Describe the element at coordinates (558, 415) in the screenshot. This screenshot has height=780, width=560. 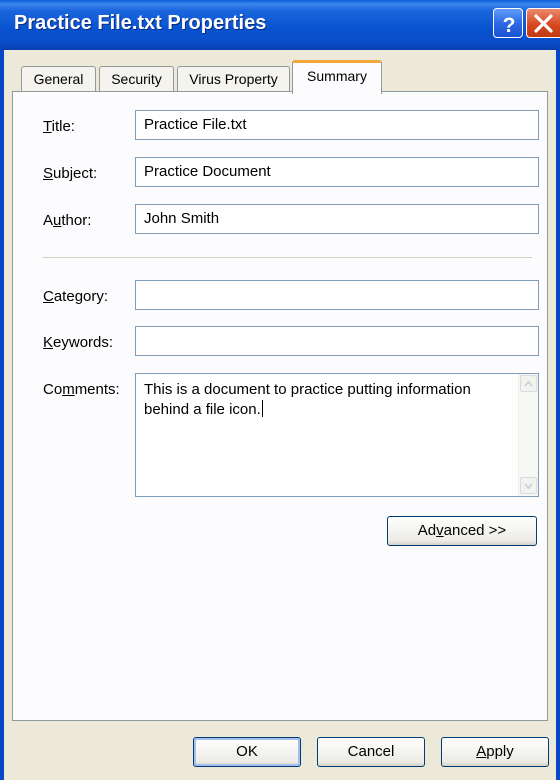
I see `window-frame-right` at that location.